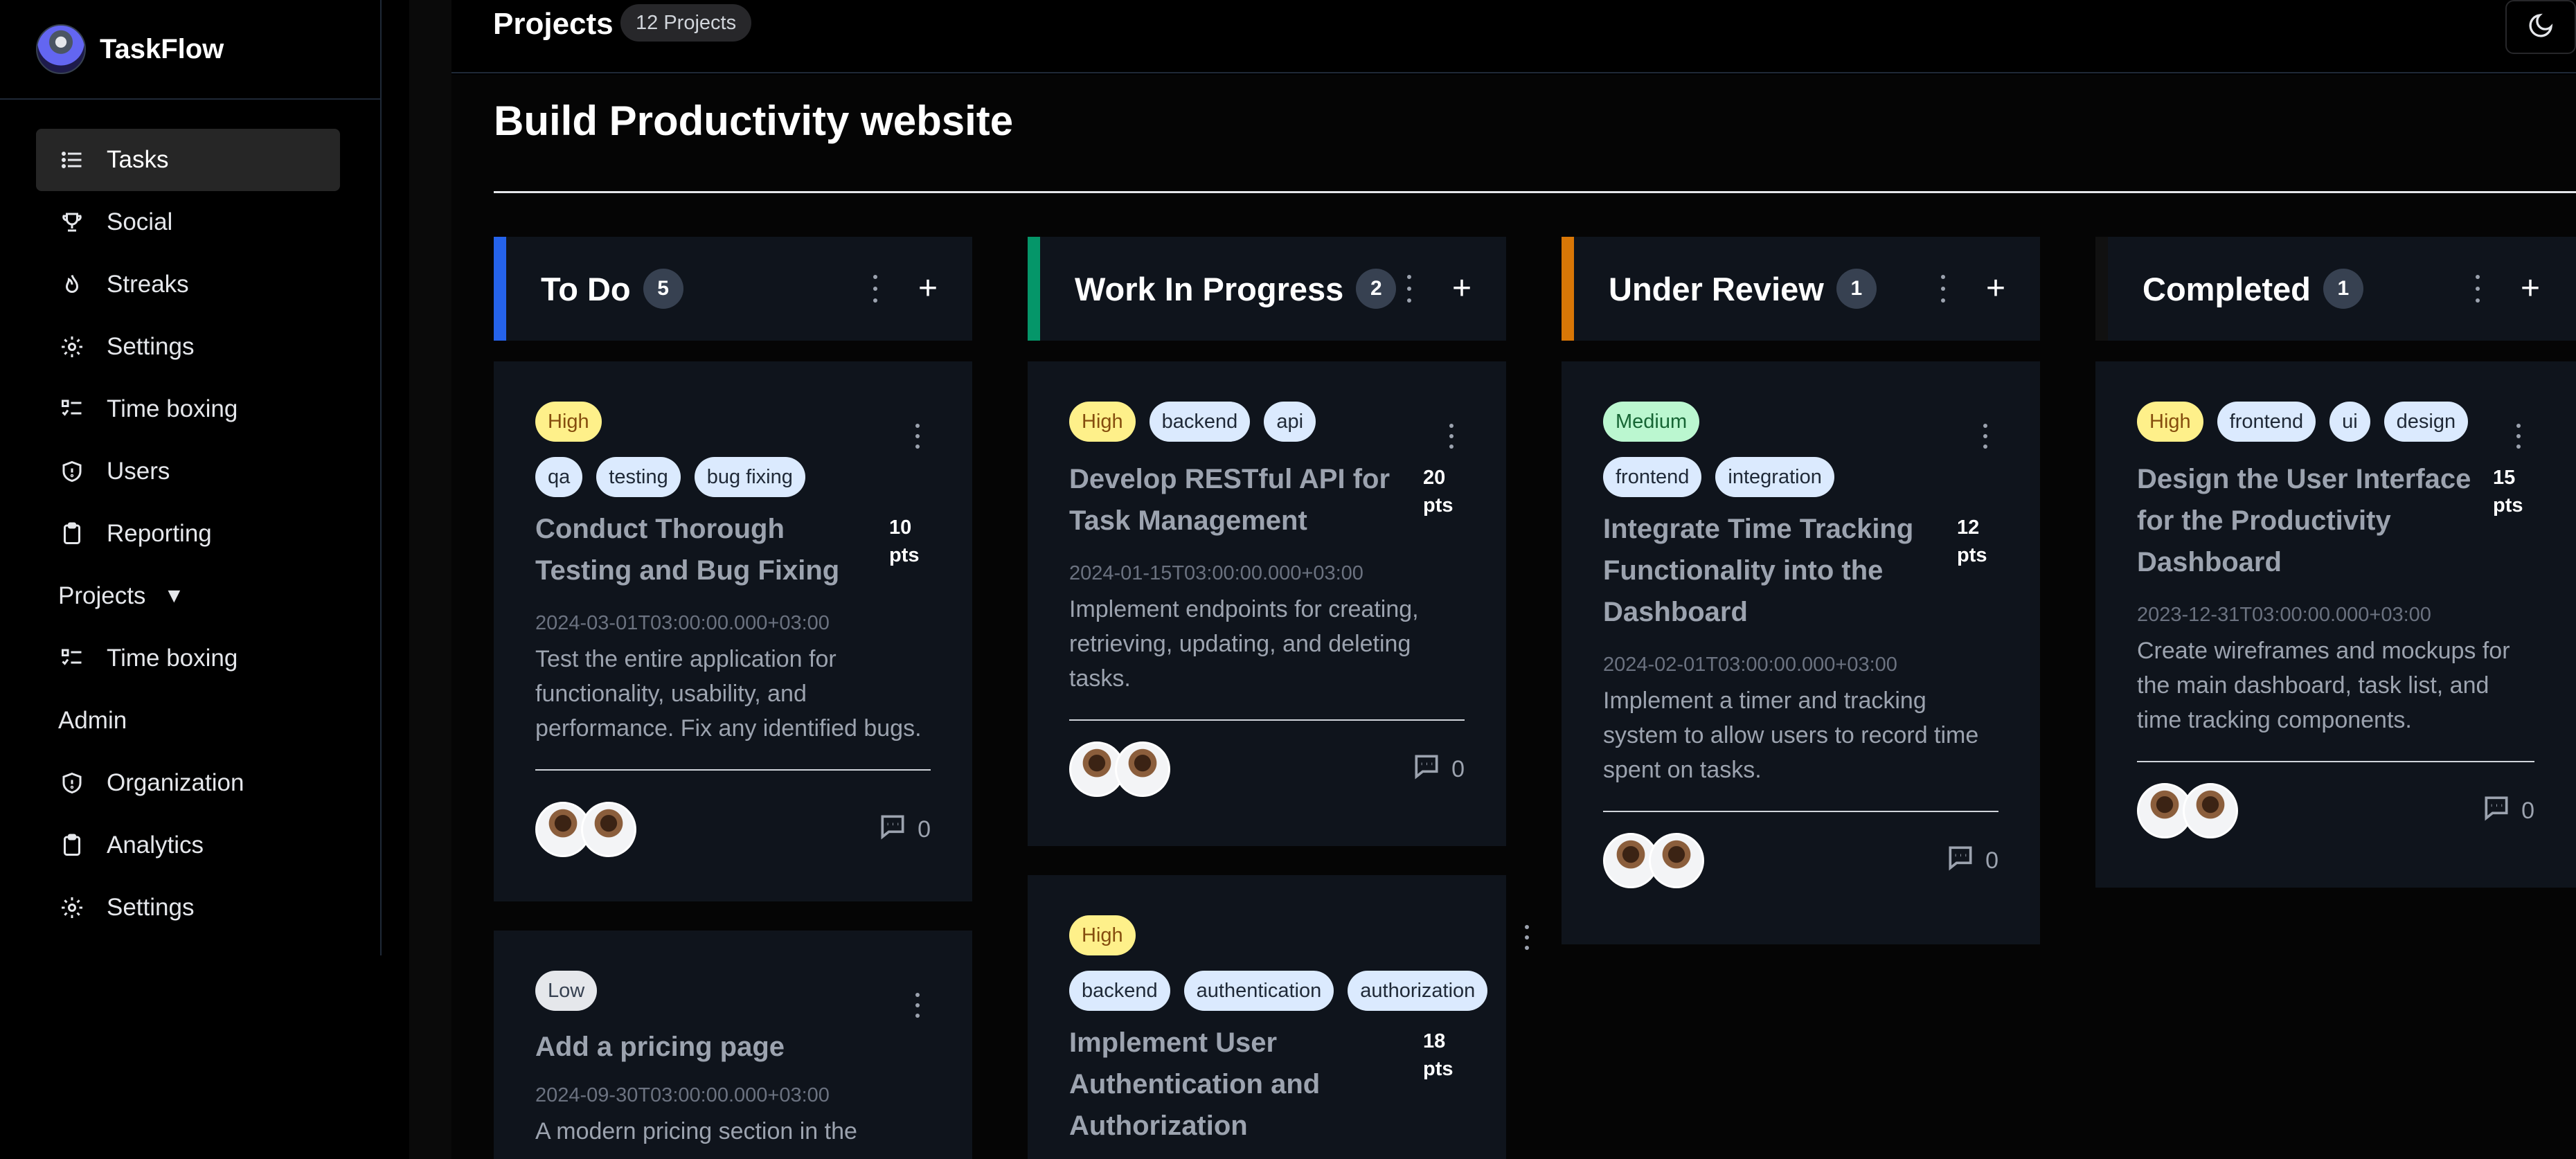  Describe the element at coordinates (682, 1095) in the screenshot. I see `card-due-date: 2024-09-30T03:00:00.000+03:00` at that location.